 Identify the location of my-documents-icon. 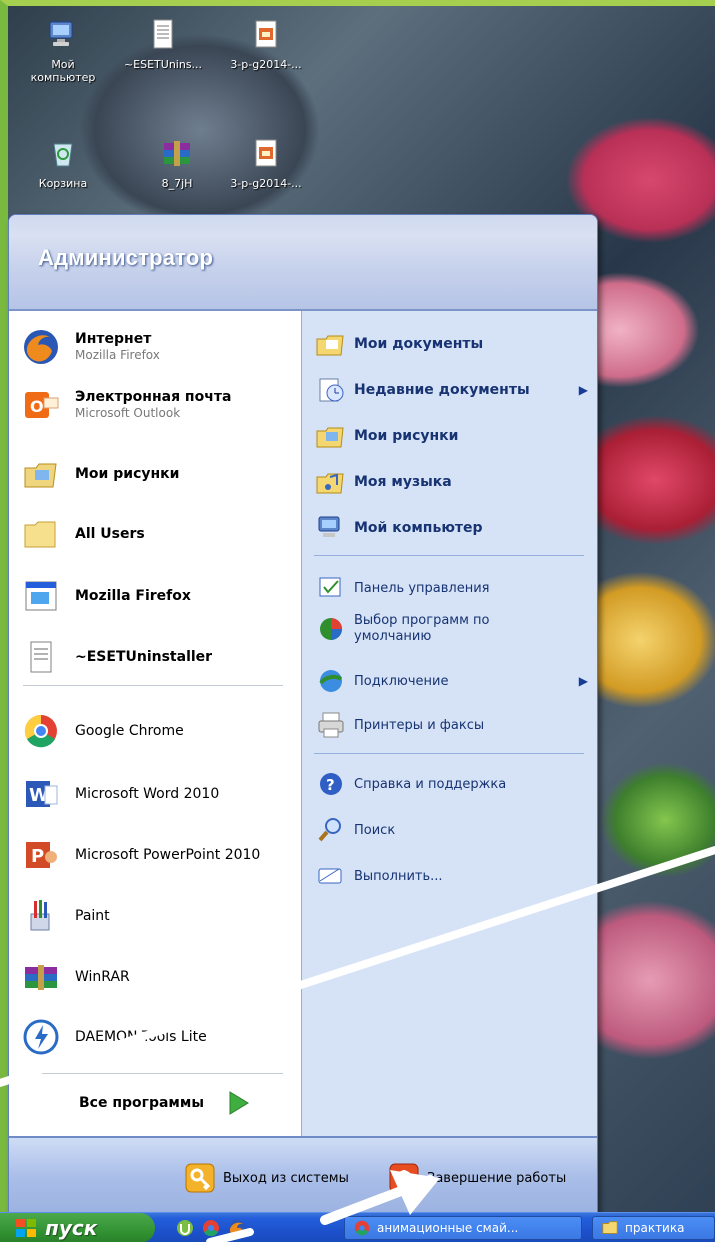
(331, 344).